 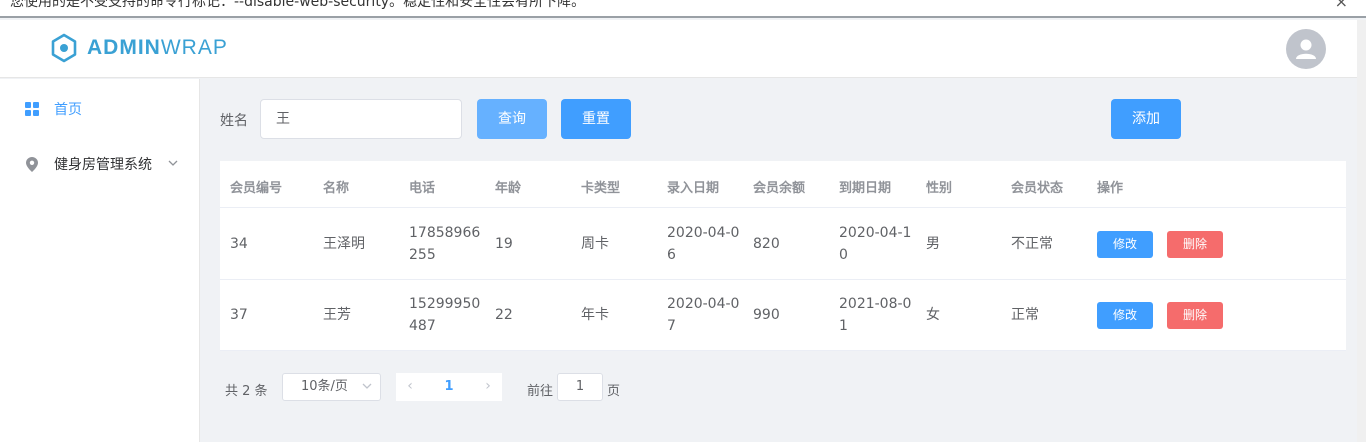 What do you see at coordinates (933, 315) in the screenshot?
I see `cell-gender: 女` at bounding box center [933, 315].